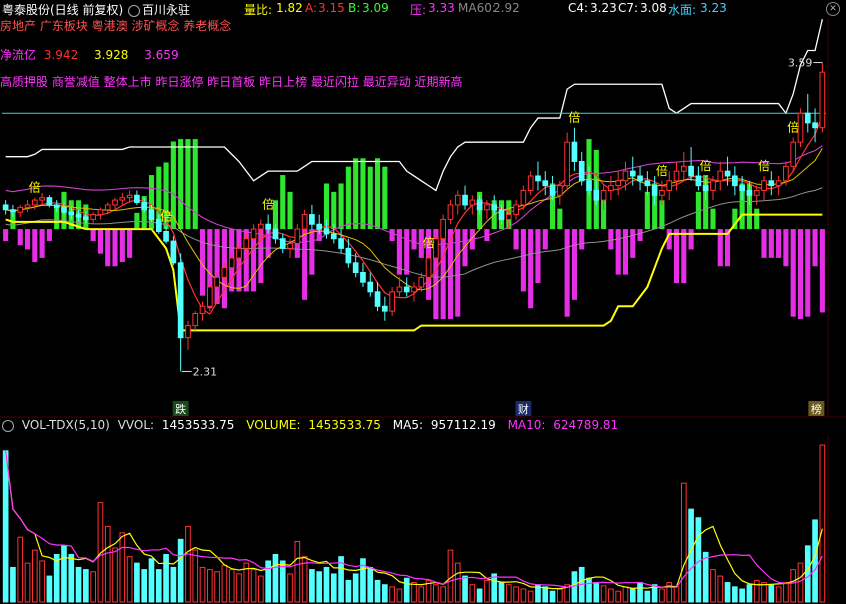 The width and height of the screenshot is (846, 604). What do you see at coordinates (62, 9) in the screenshot?
I see `stock-name: 粤泰股份(日线 前复权)` at bounding box center [62, 9].